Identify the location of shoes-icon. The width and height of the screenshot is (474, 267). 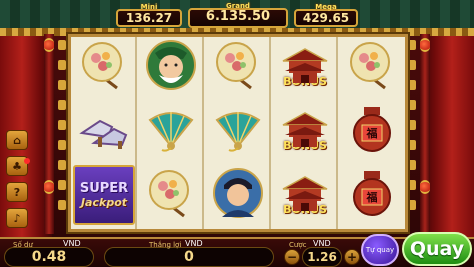
(104, 131).